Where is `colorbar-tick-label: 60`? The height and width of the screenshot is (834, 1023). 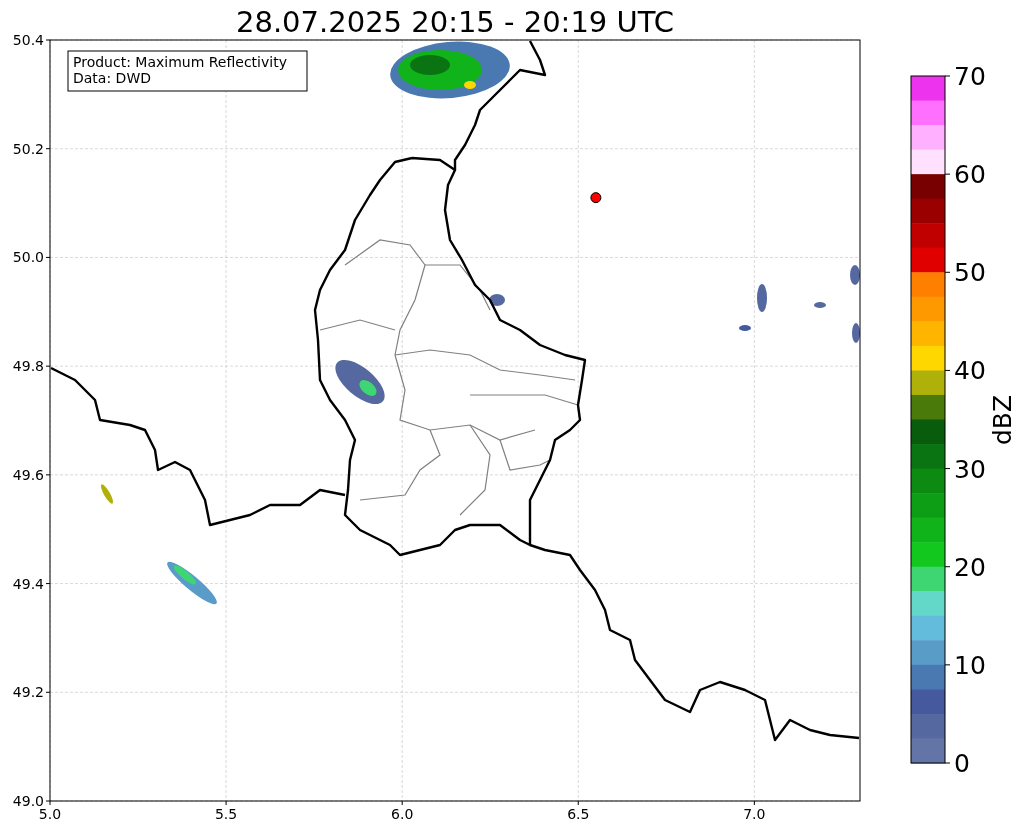 colorbar-tick-label: 60 is located at coordinates (970, 175).